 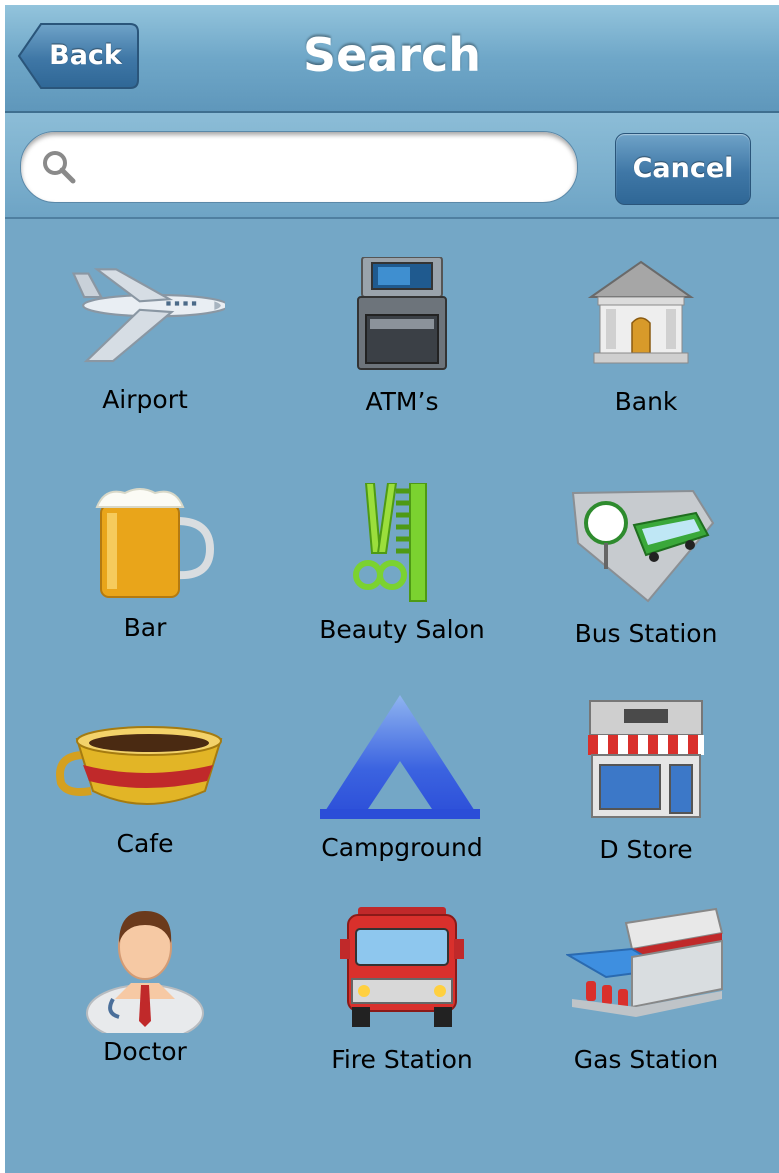 I want to click on gas-station-icon, so click(x=645, y=962).